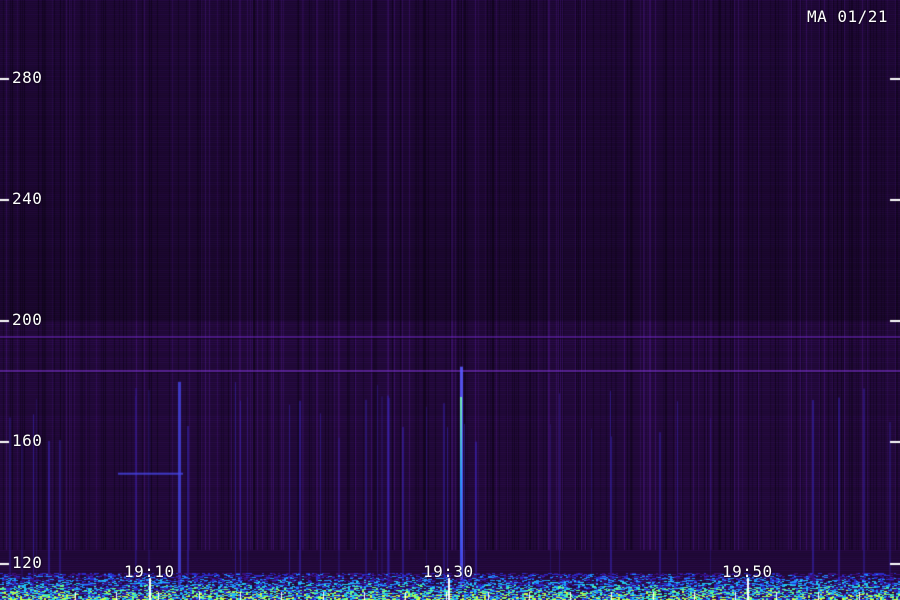 Image resolution: width=900 pixels, height=600 pixels. I want to click on y-tick-label-200: 200, so click(27, 320).